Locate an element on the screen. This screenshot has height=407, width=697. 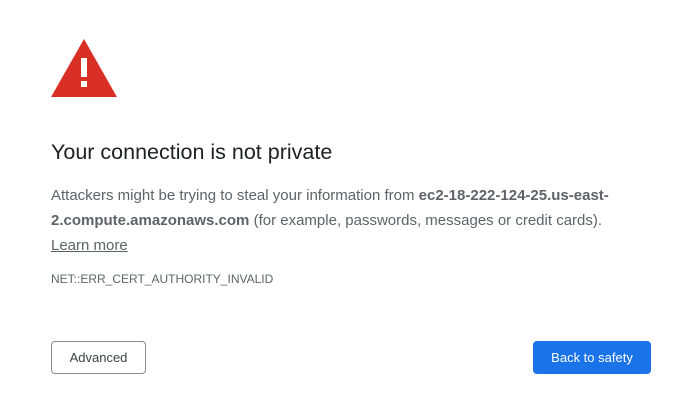
error-code: NET::ERR_CERT_AUTHORITY_INVALID is located at coordinates (162, 279).